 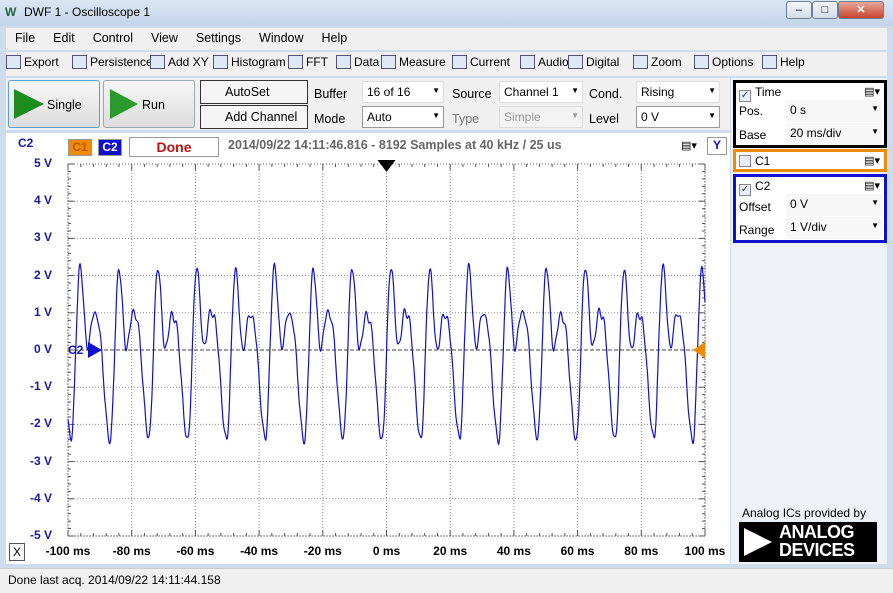 I want to click on data-button: Data, so click(x=357, y=62).